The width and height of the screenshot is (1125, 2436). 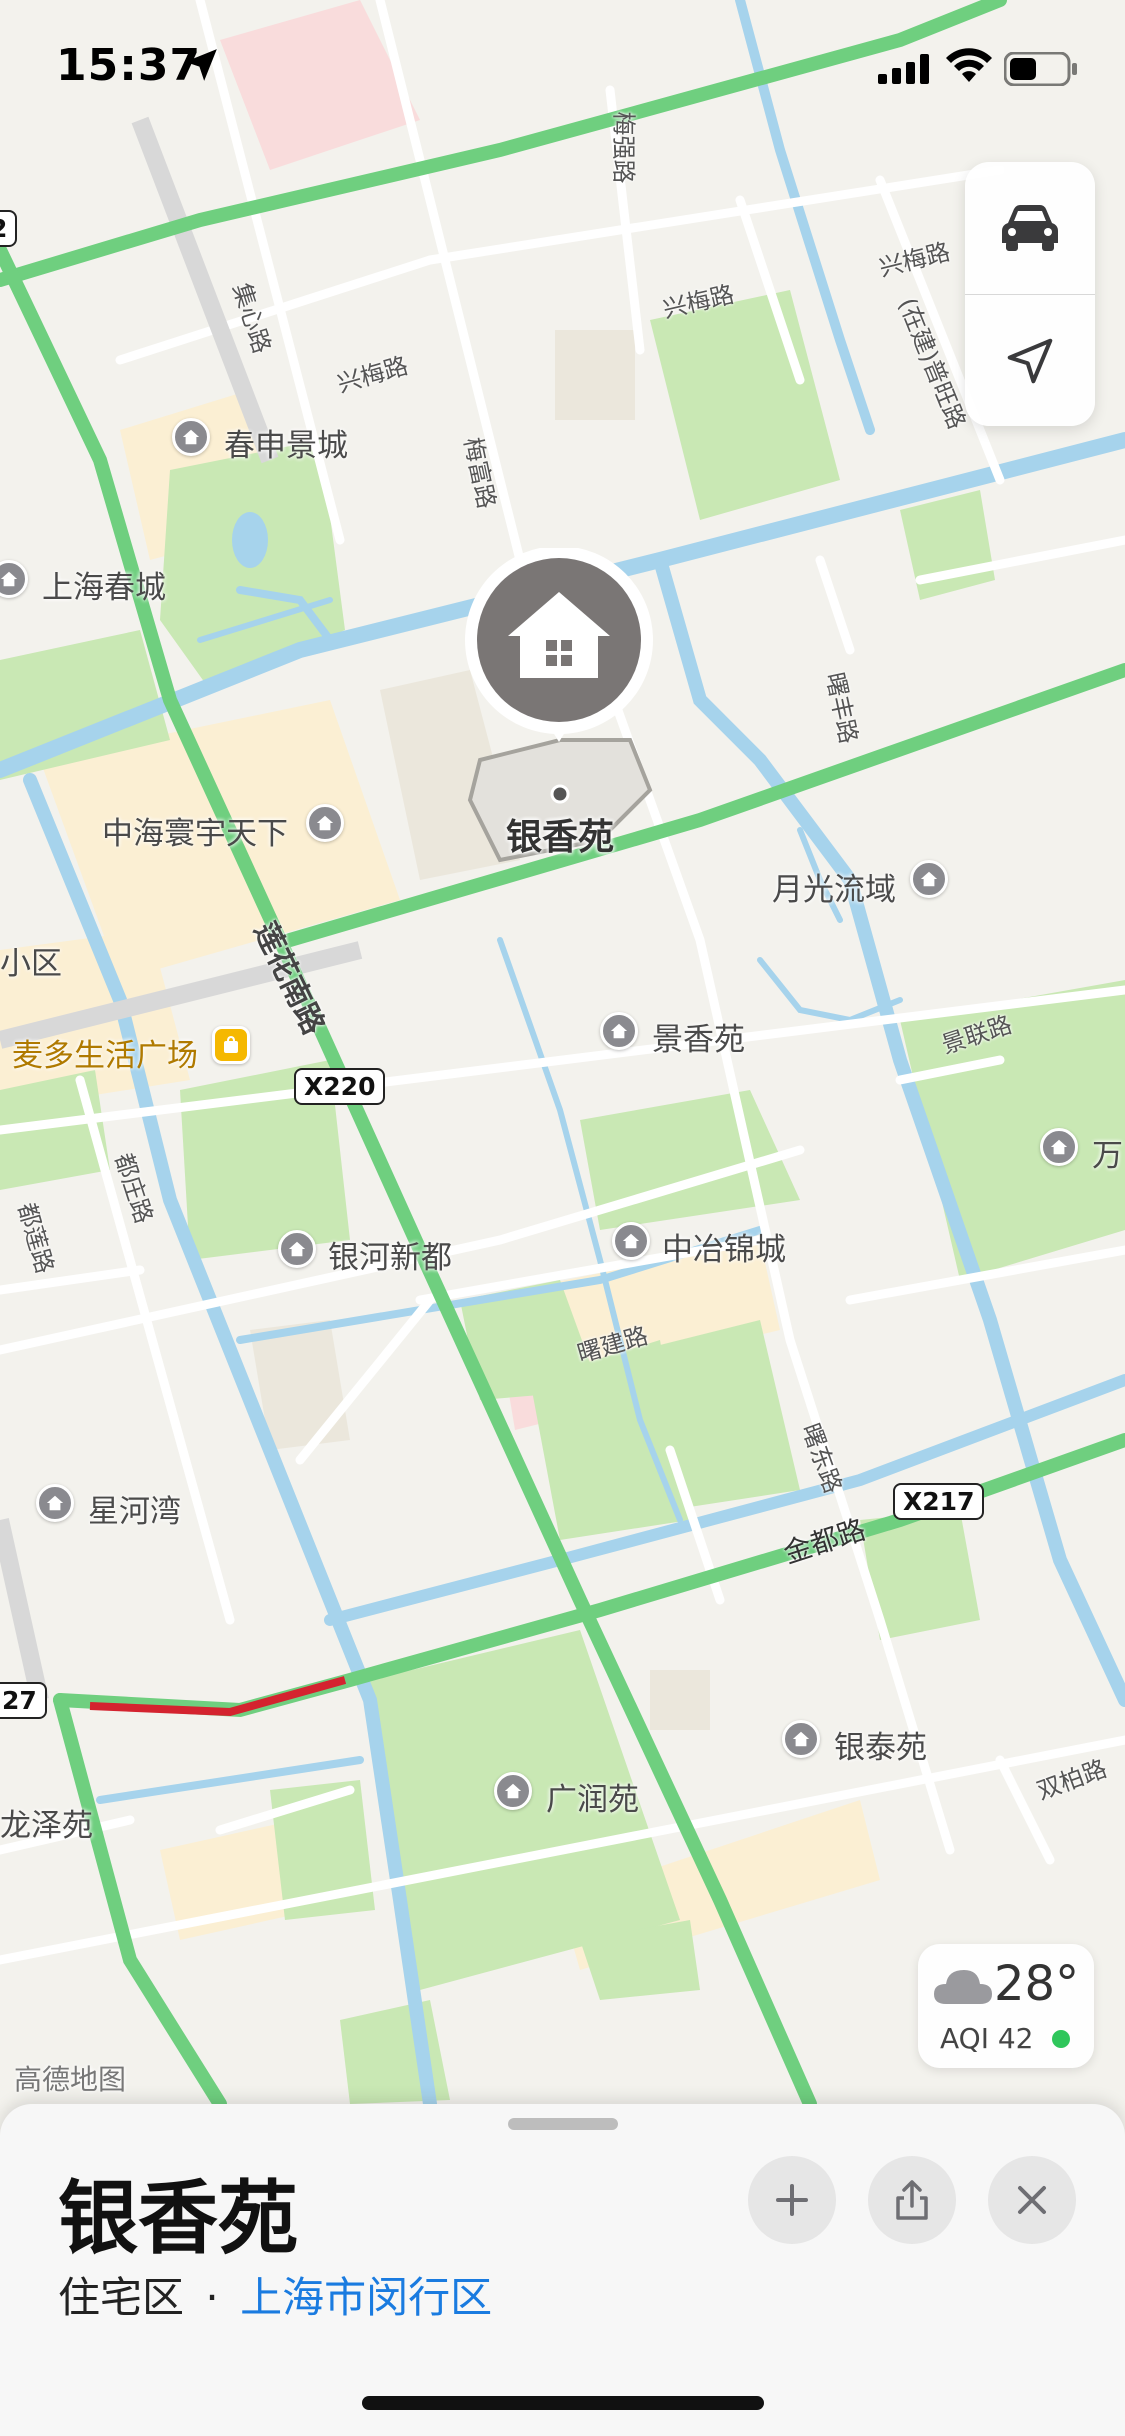 I want to click on poi-label: 广润苑, so click(x=592, y=1796).